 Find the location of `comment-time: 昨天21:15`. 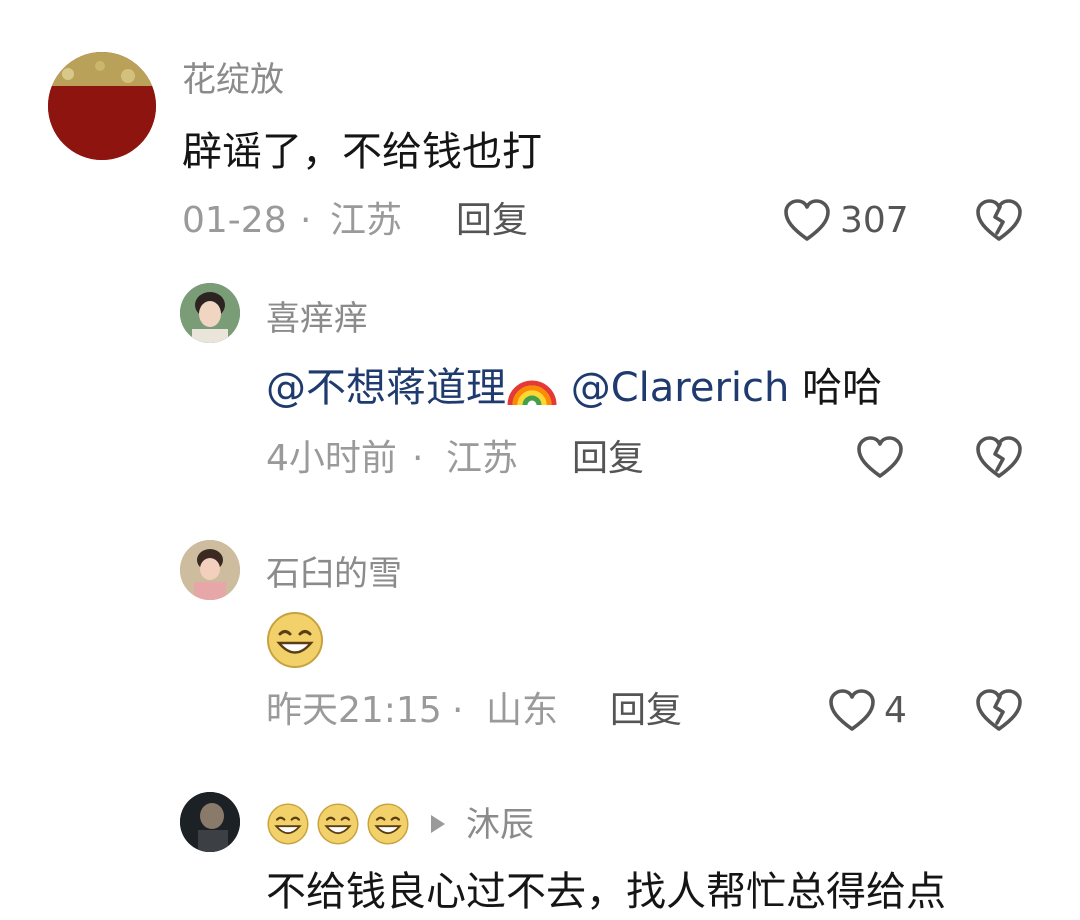

comment-time: 昨天21:15 is located at coordinates (354, 710).